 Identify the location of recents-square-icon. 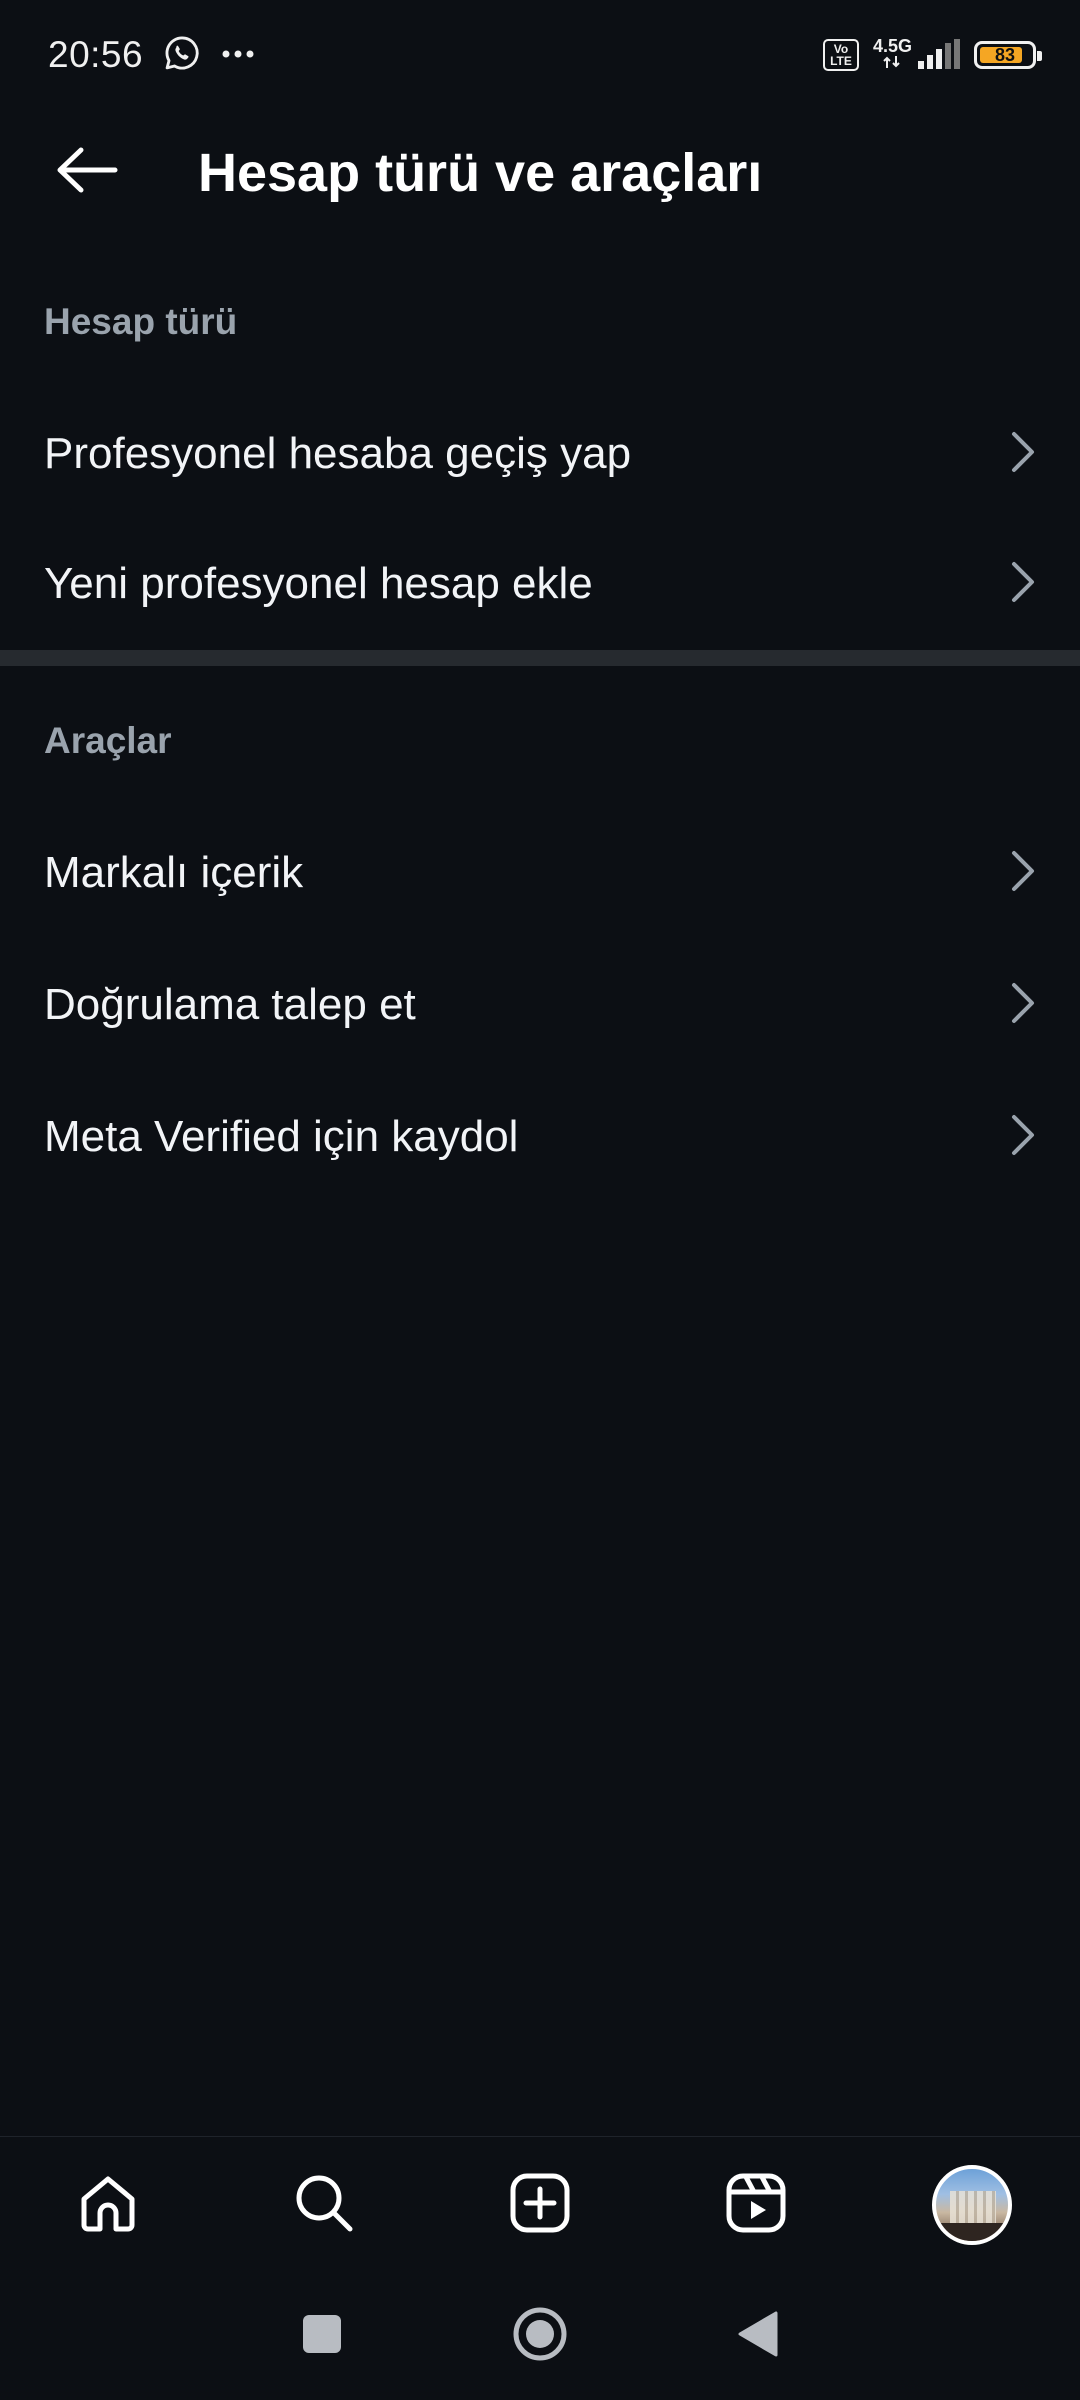
(322, 2336).